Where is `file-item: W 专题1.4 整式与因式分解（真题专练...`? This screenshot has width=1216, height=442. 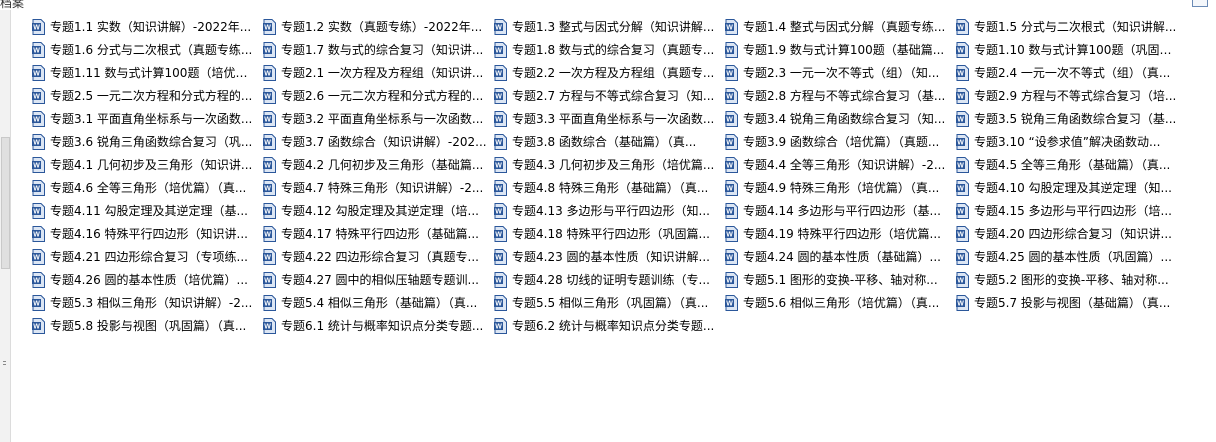 file-item: W 专题1.4 整式与因式分解（真题专练... is located at coordinates (838, 27).